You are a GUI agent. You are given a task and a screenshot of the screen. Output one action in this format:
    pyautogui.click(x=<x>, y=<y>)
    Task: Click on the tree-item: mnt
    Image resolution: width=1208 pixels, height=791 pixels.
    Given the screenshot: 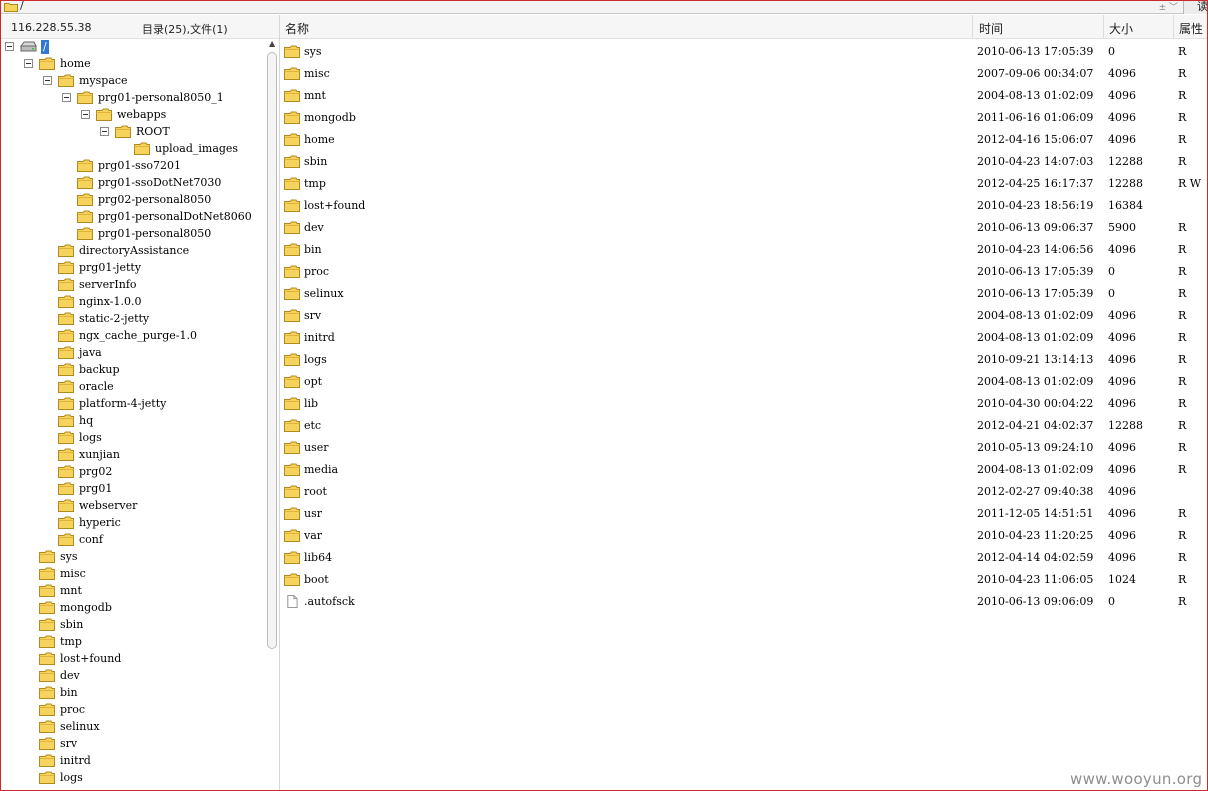 What is the action you would take?
    pyautogui.click(x=133, y=591)
    